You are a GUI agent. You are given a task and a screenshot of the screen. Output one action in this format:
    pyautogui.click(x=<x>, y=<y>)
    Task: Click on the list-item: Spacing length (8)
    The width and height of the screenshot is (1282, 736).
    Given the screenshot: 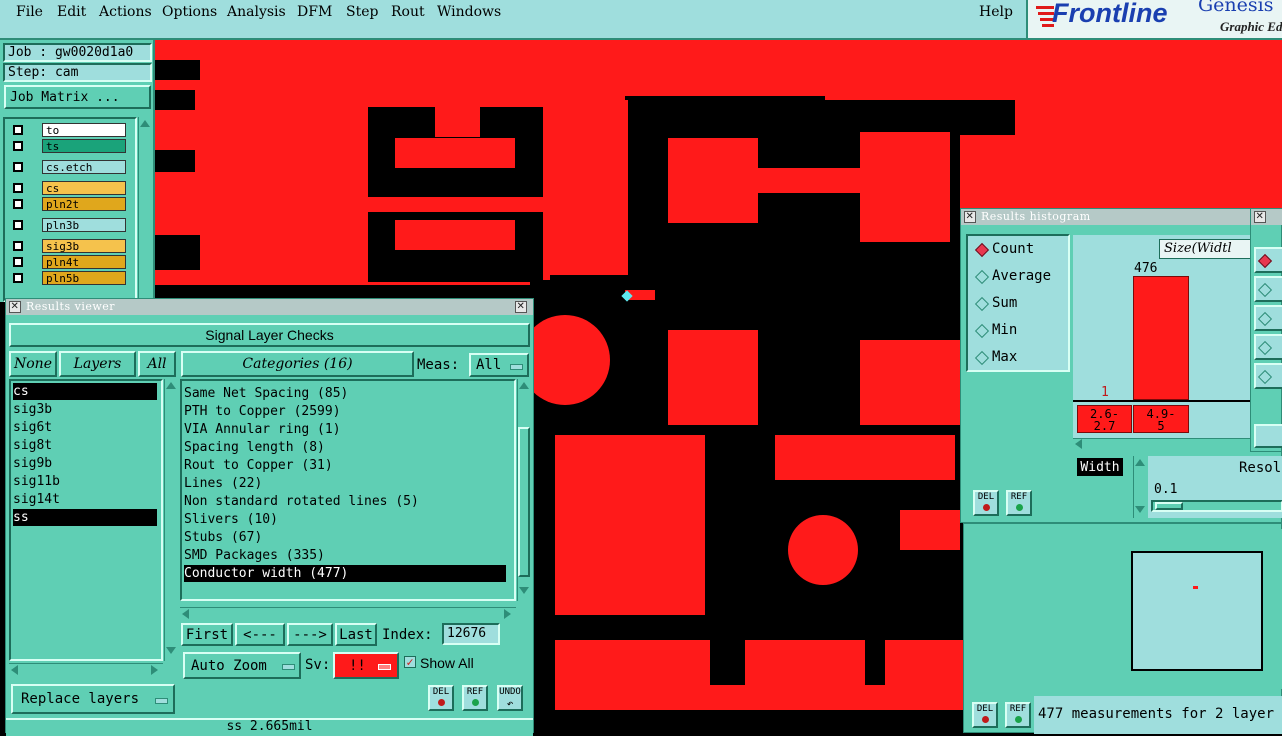 What is the action you would take?
    pyautogui.click(x=254, y=447)
    